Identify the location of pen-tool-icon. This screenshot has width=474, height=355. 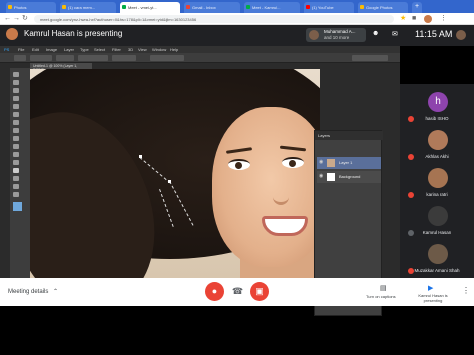
(16, 170).